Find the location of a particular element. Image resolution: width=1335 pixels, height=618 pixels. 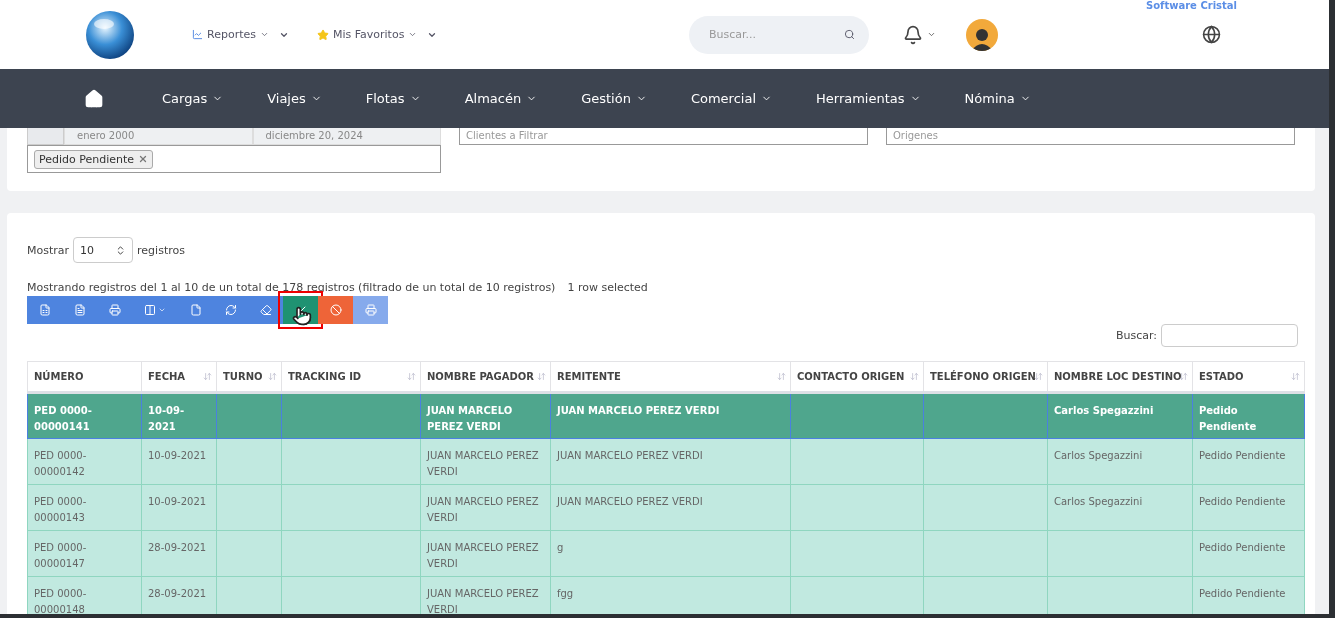

nav-item: Flotas is located at coordinates (393, 98).